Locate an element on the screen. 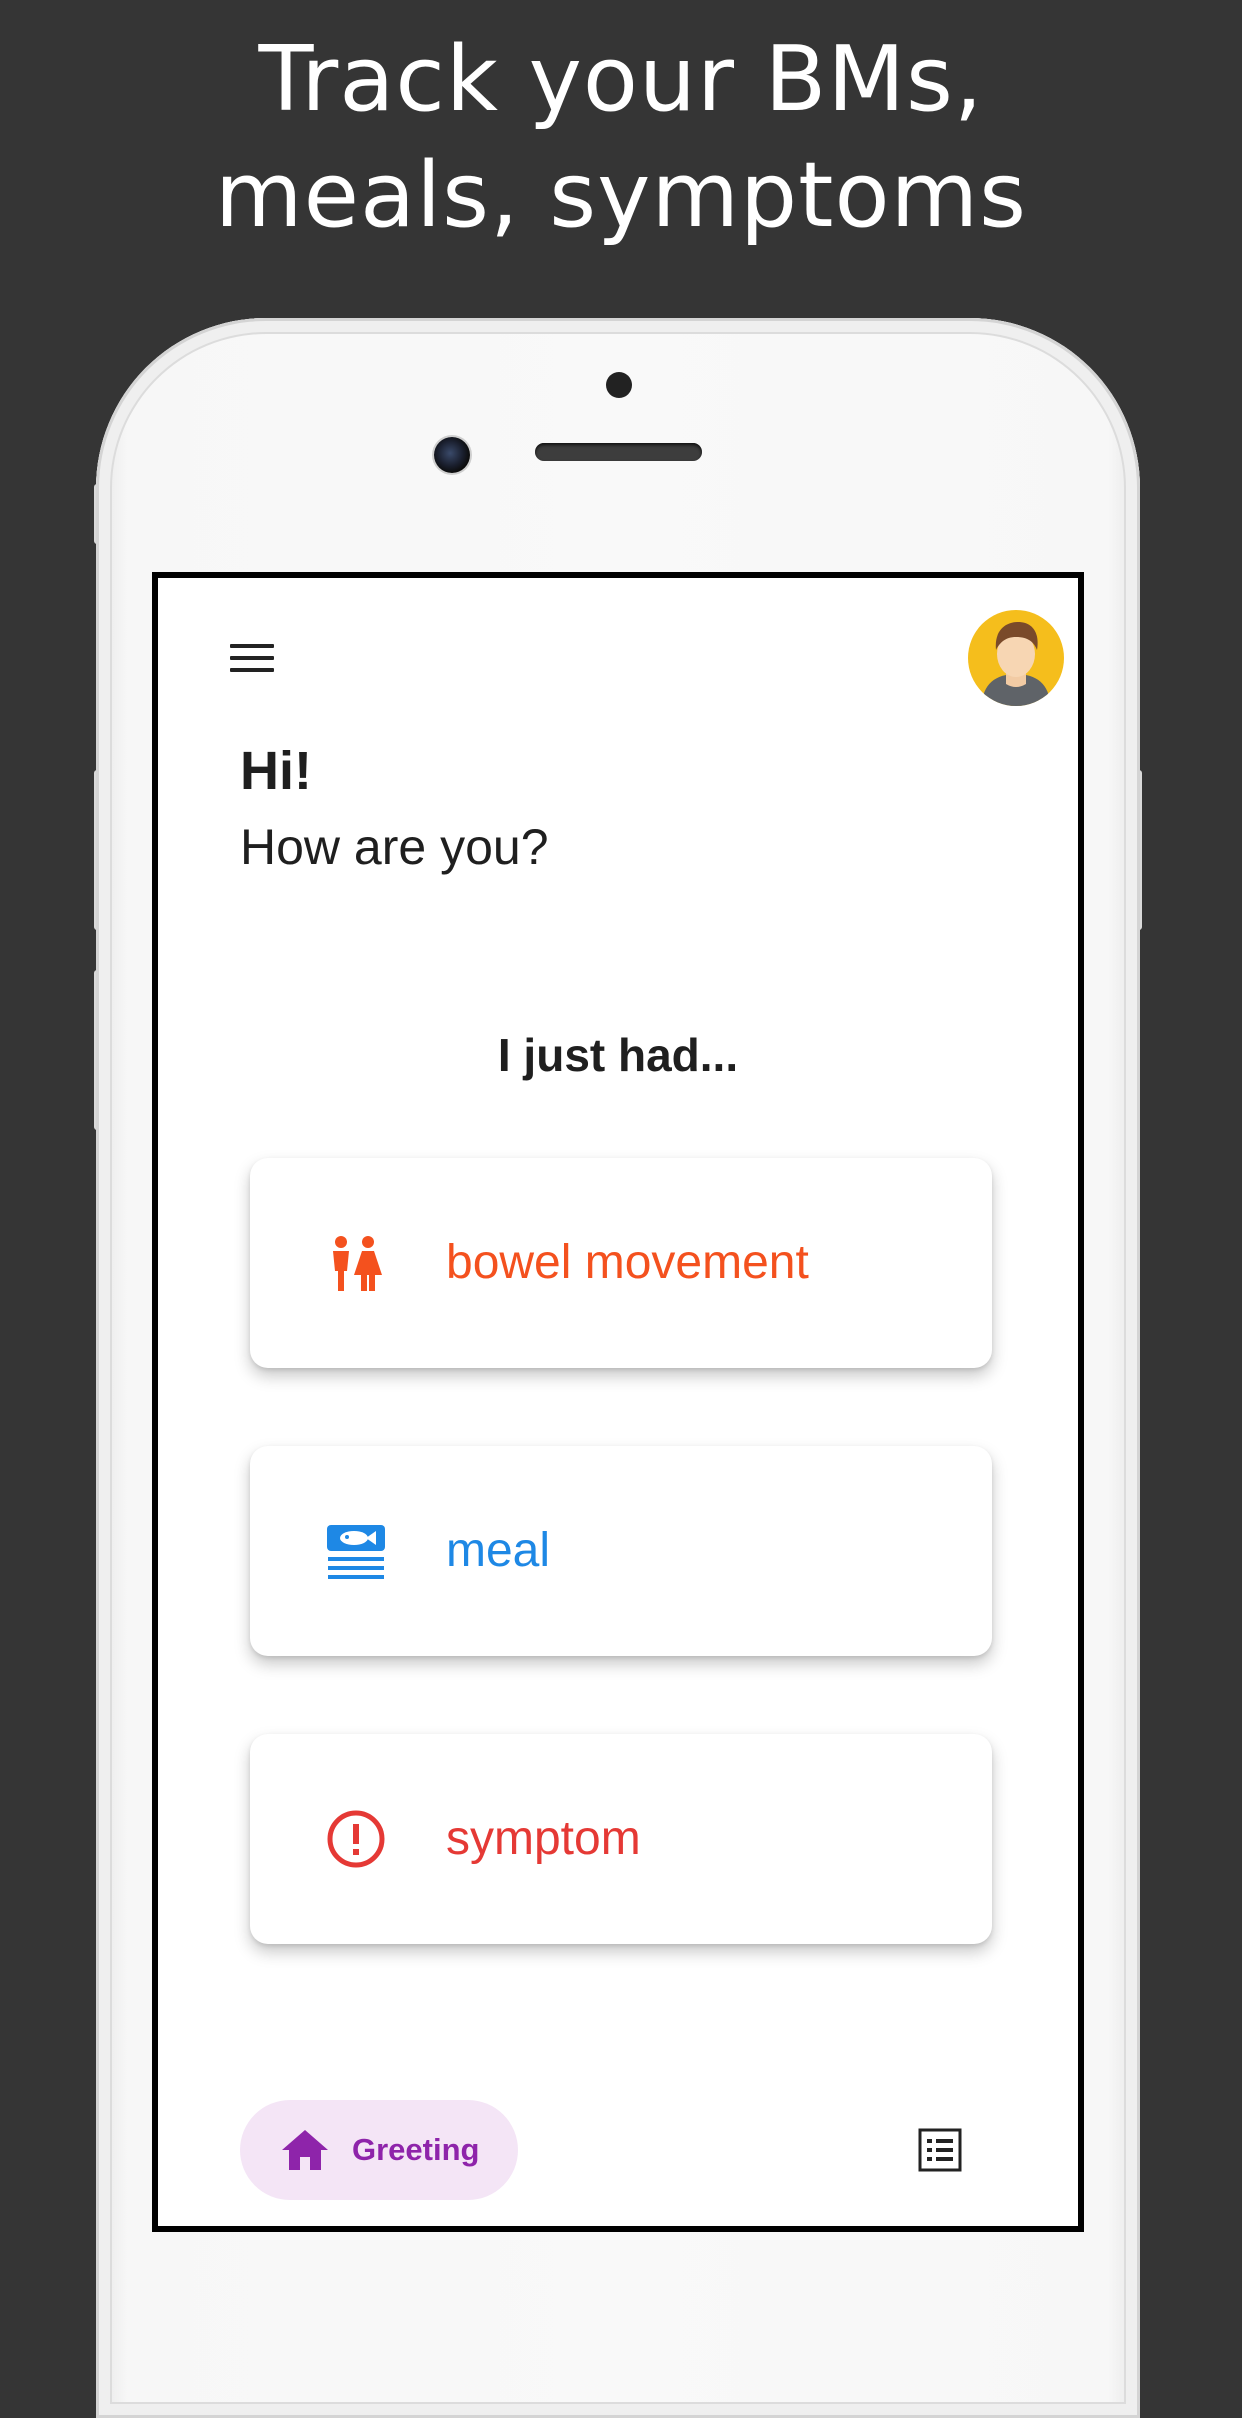 Image resolution: width=1242 pixels, height=2418 pixels. bowel-movement-button: bowel movement is located at coordinates (621, 1263).